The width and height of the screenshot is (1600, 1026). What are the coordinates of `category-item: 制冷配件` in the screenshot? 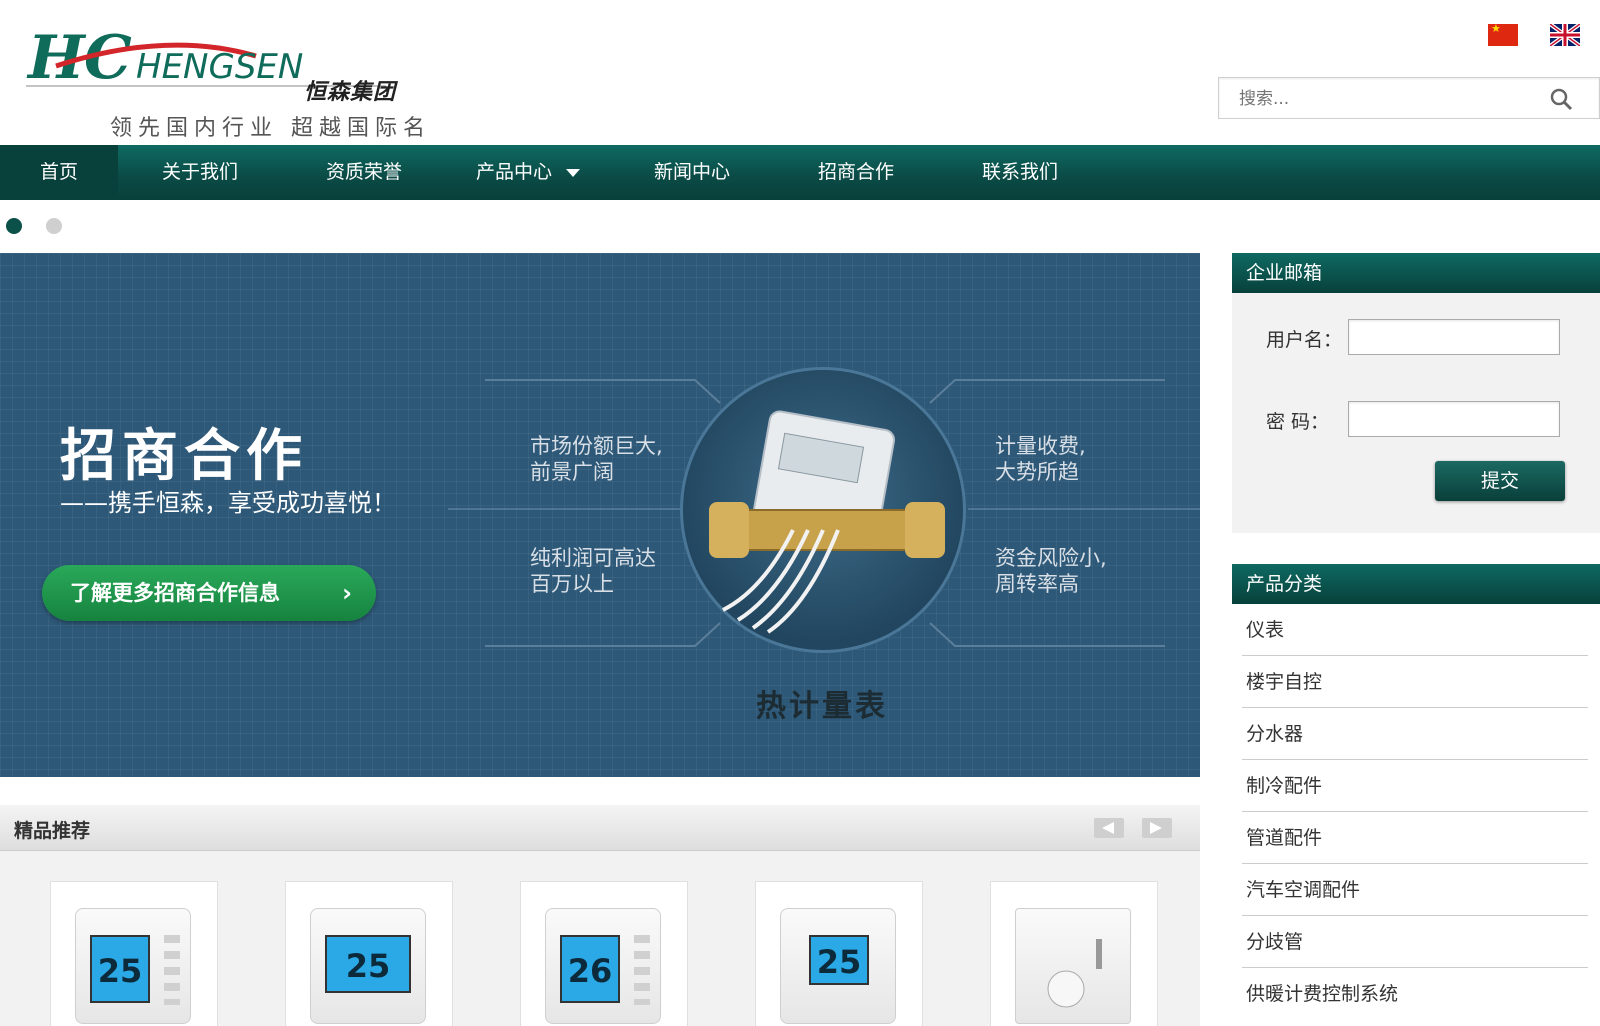 It's located at (1415, 786).